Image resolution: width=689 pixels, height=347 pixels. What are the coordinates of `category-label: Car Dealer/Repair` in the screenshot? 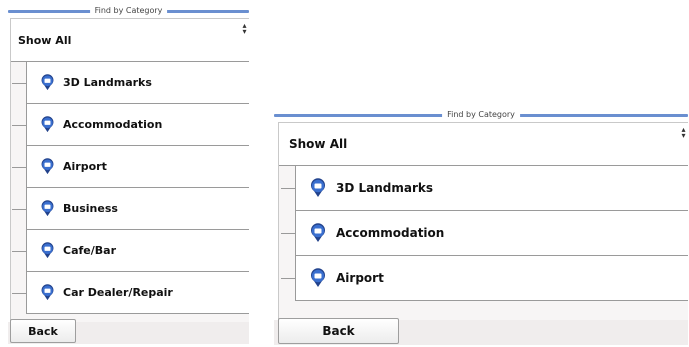 It's located at (118, 292).